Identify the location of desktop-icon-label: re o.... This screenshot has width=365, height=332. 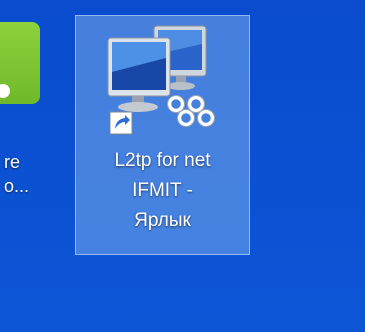
(34, 174).